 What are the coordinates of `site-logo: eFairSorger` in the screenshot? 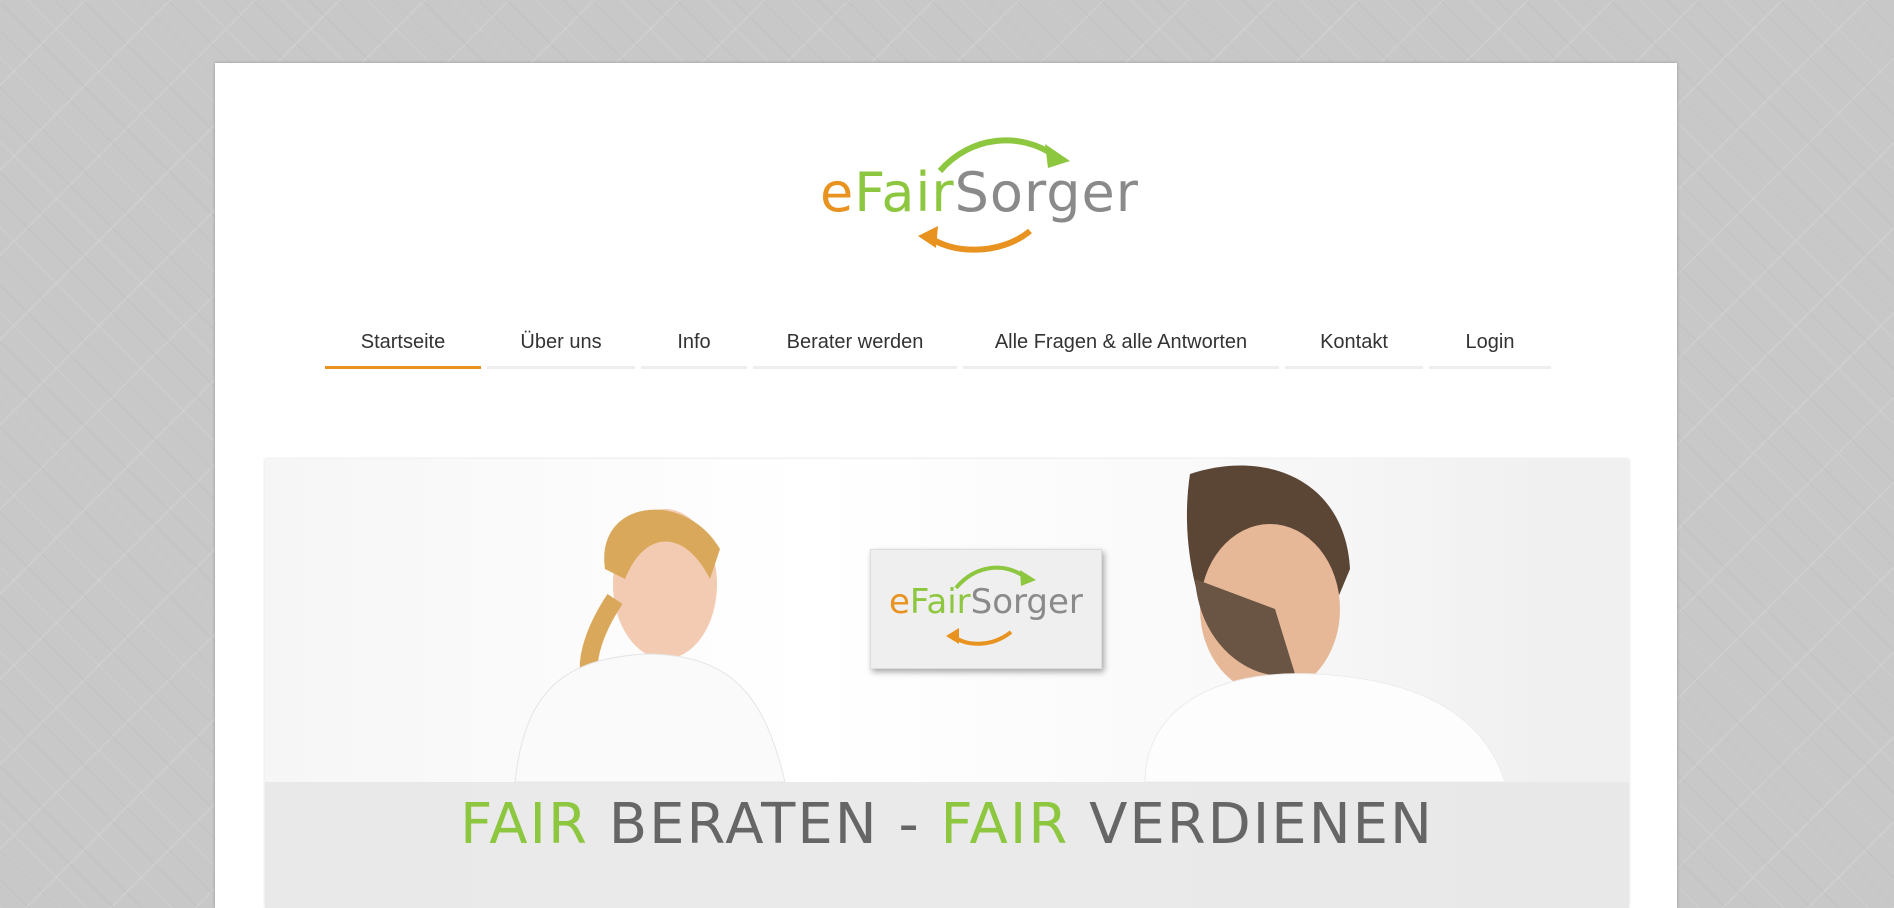 It's located at (985, 191).